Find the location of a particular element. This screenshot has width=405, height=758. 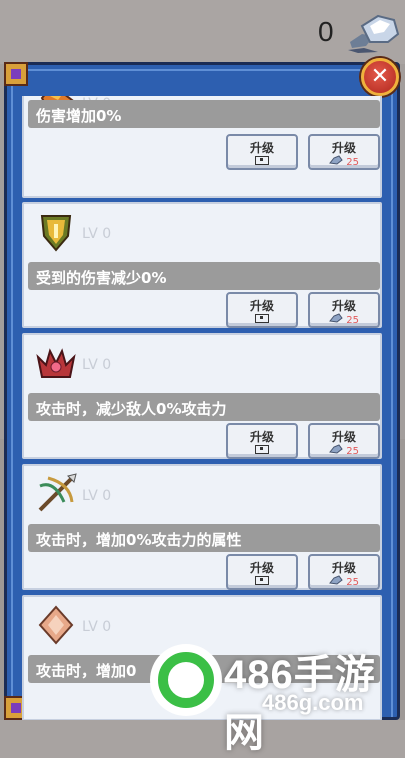

crossbow-icon is located at coordinates (57, 492).